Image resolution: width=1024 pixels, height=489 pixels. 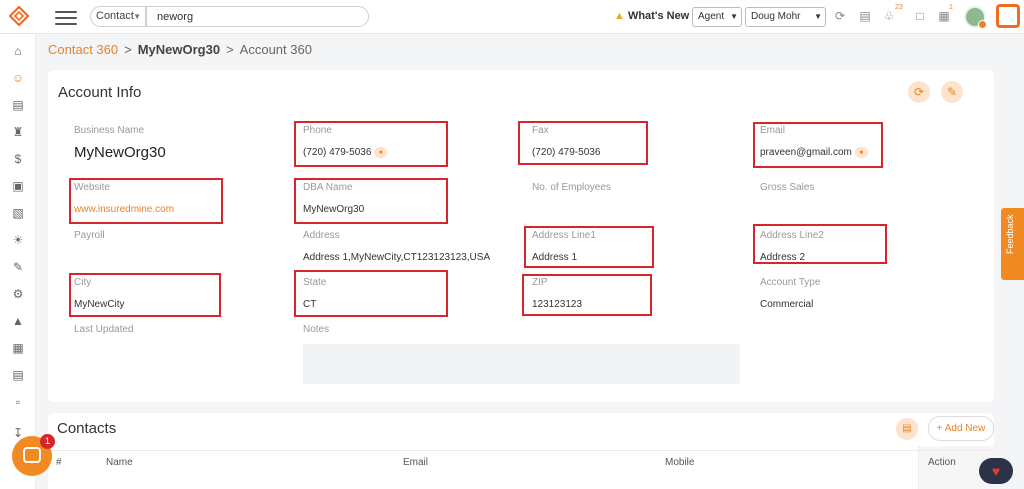 I want to click on payroll-label: Payroll, so click(x=89, y=235).